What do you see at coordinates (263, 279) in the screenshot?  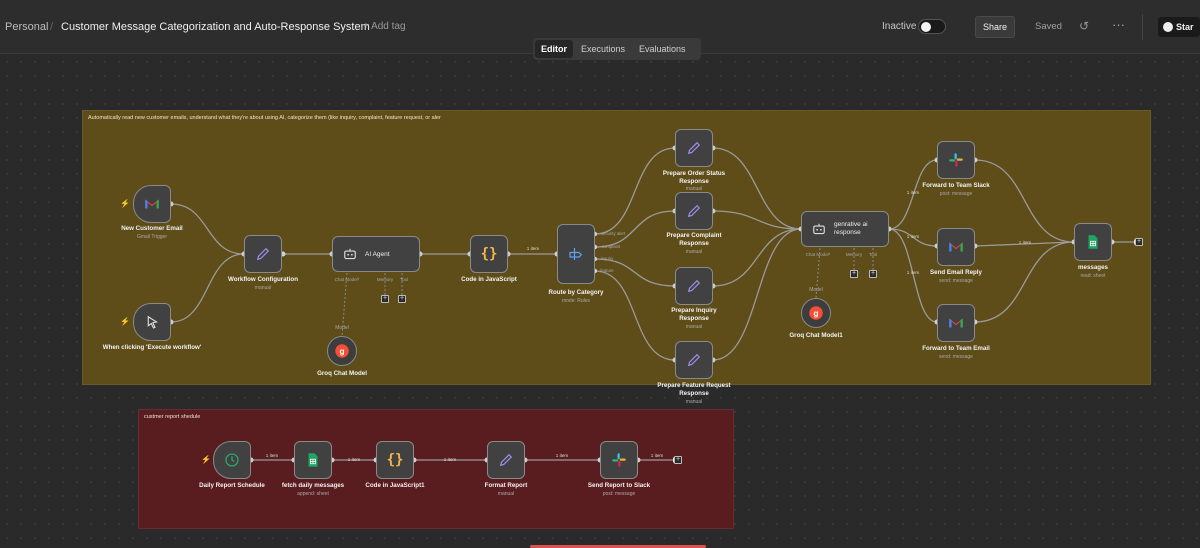 I see `node-label: Workflow Configuration` at bounding box center [263, 279].